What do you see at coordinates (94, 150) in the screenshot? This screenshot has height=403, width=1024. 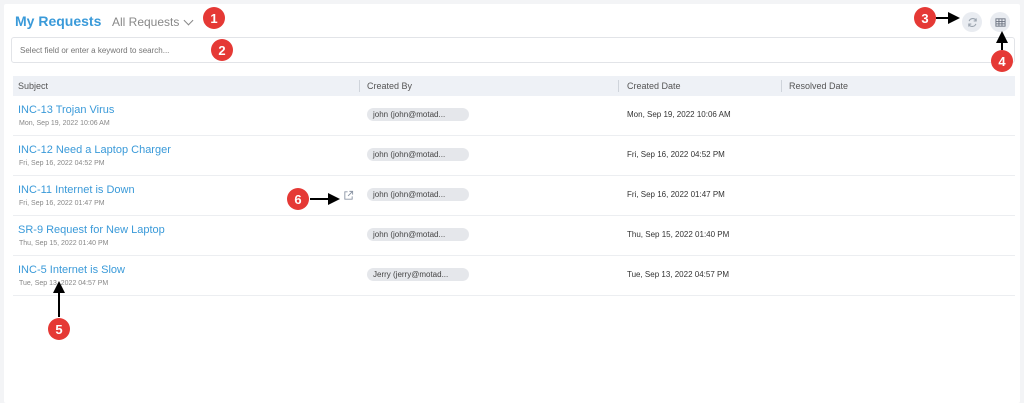 I see `request-subject-link: INC-12 Need a Laptop Charger` at bounding box center [94, 150].